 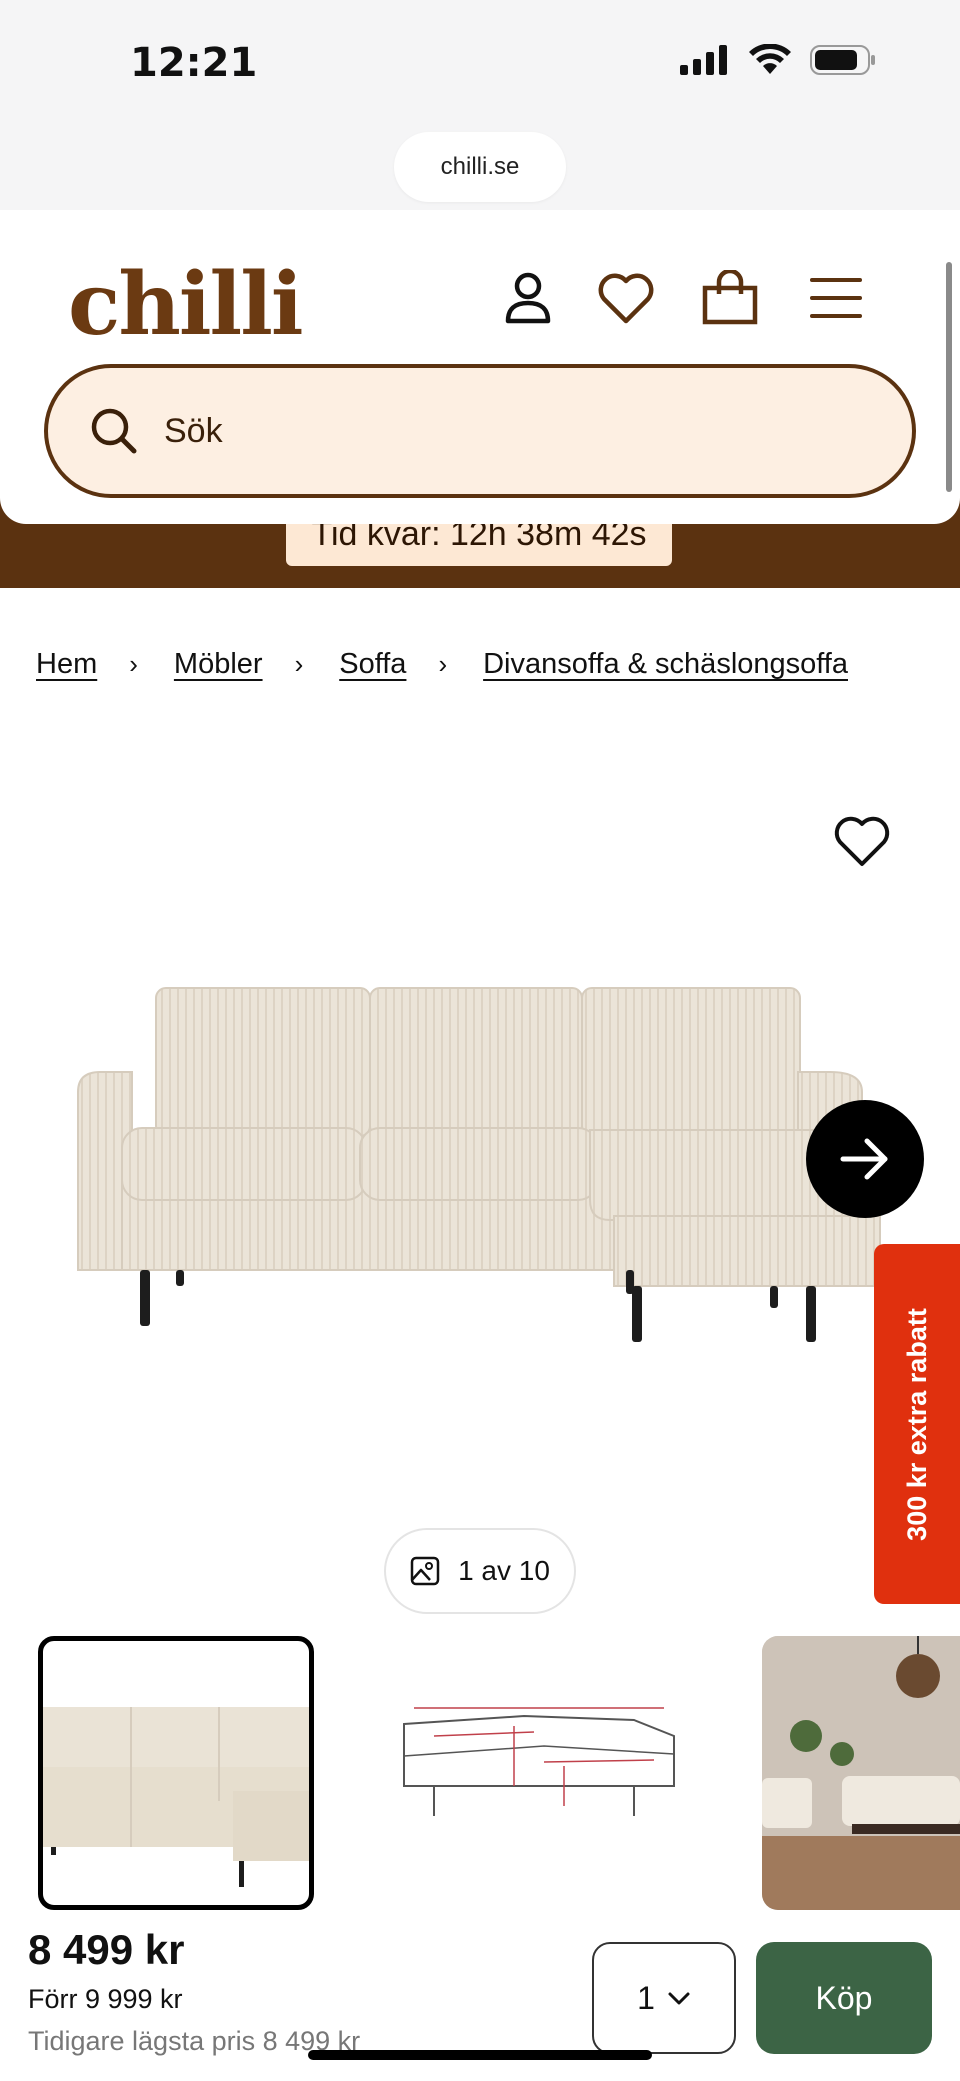 I want to click on search-placeholder: Sök, so click(x=193, y=430).